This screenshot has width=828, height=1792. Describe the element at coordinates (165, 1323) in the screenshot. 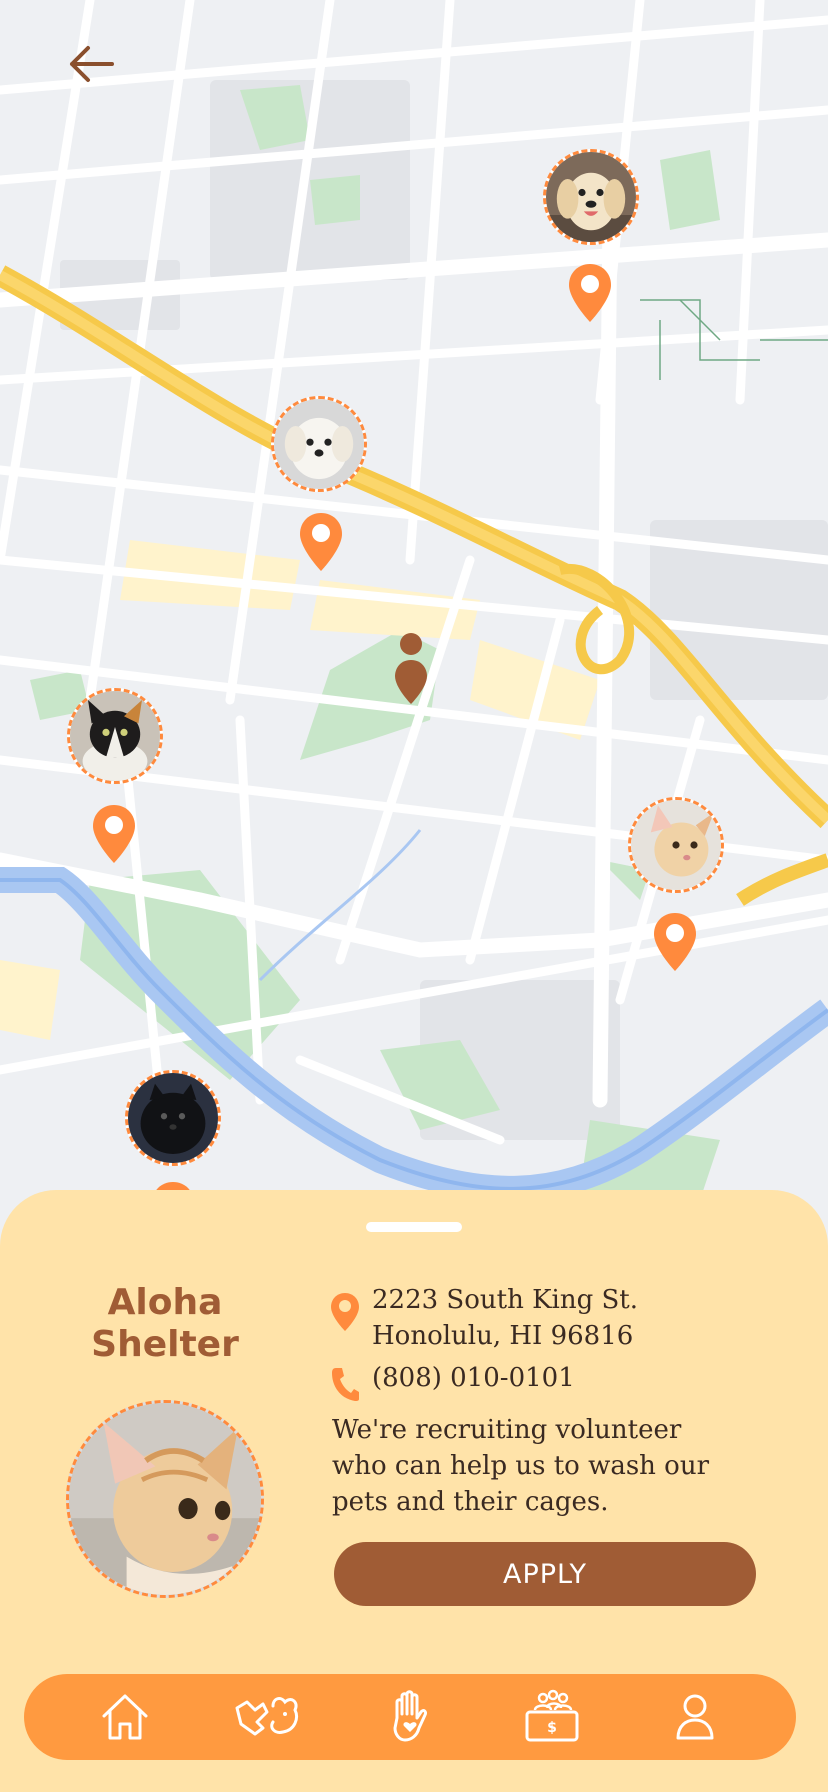

I see `shelter-name: Aloha Shelter` at that location.